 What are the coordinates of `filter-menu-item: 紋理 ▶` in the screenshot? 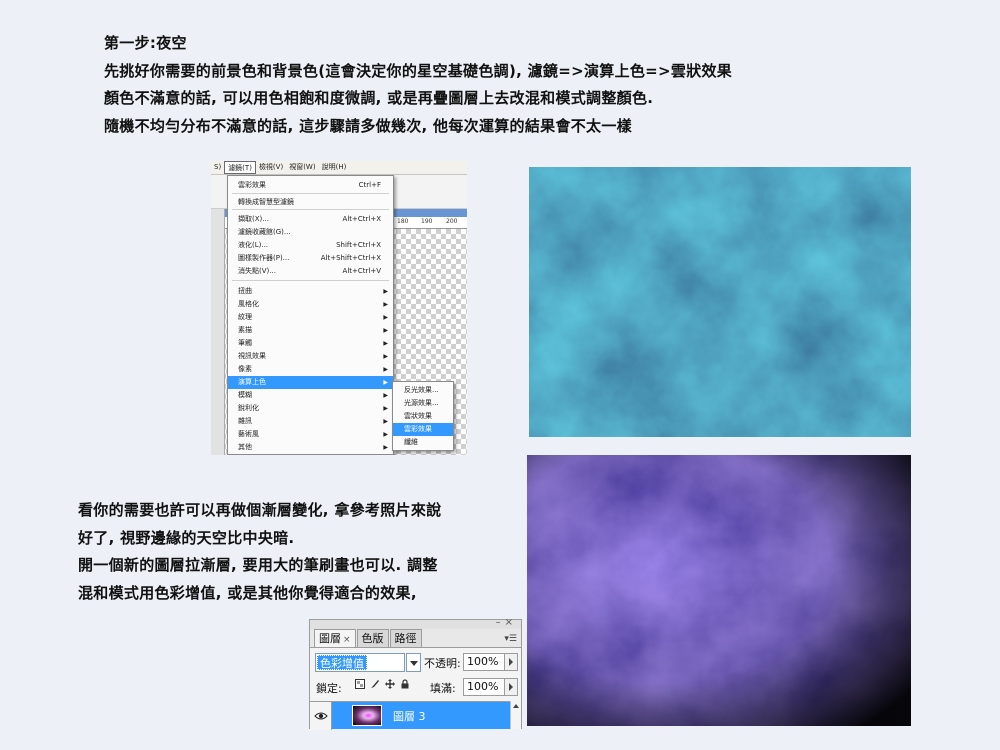 It's located at (310, 317).